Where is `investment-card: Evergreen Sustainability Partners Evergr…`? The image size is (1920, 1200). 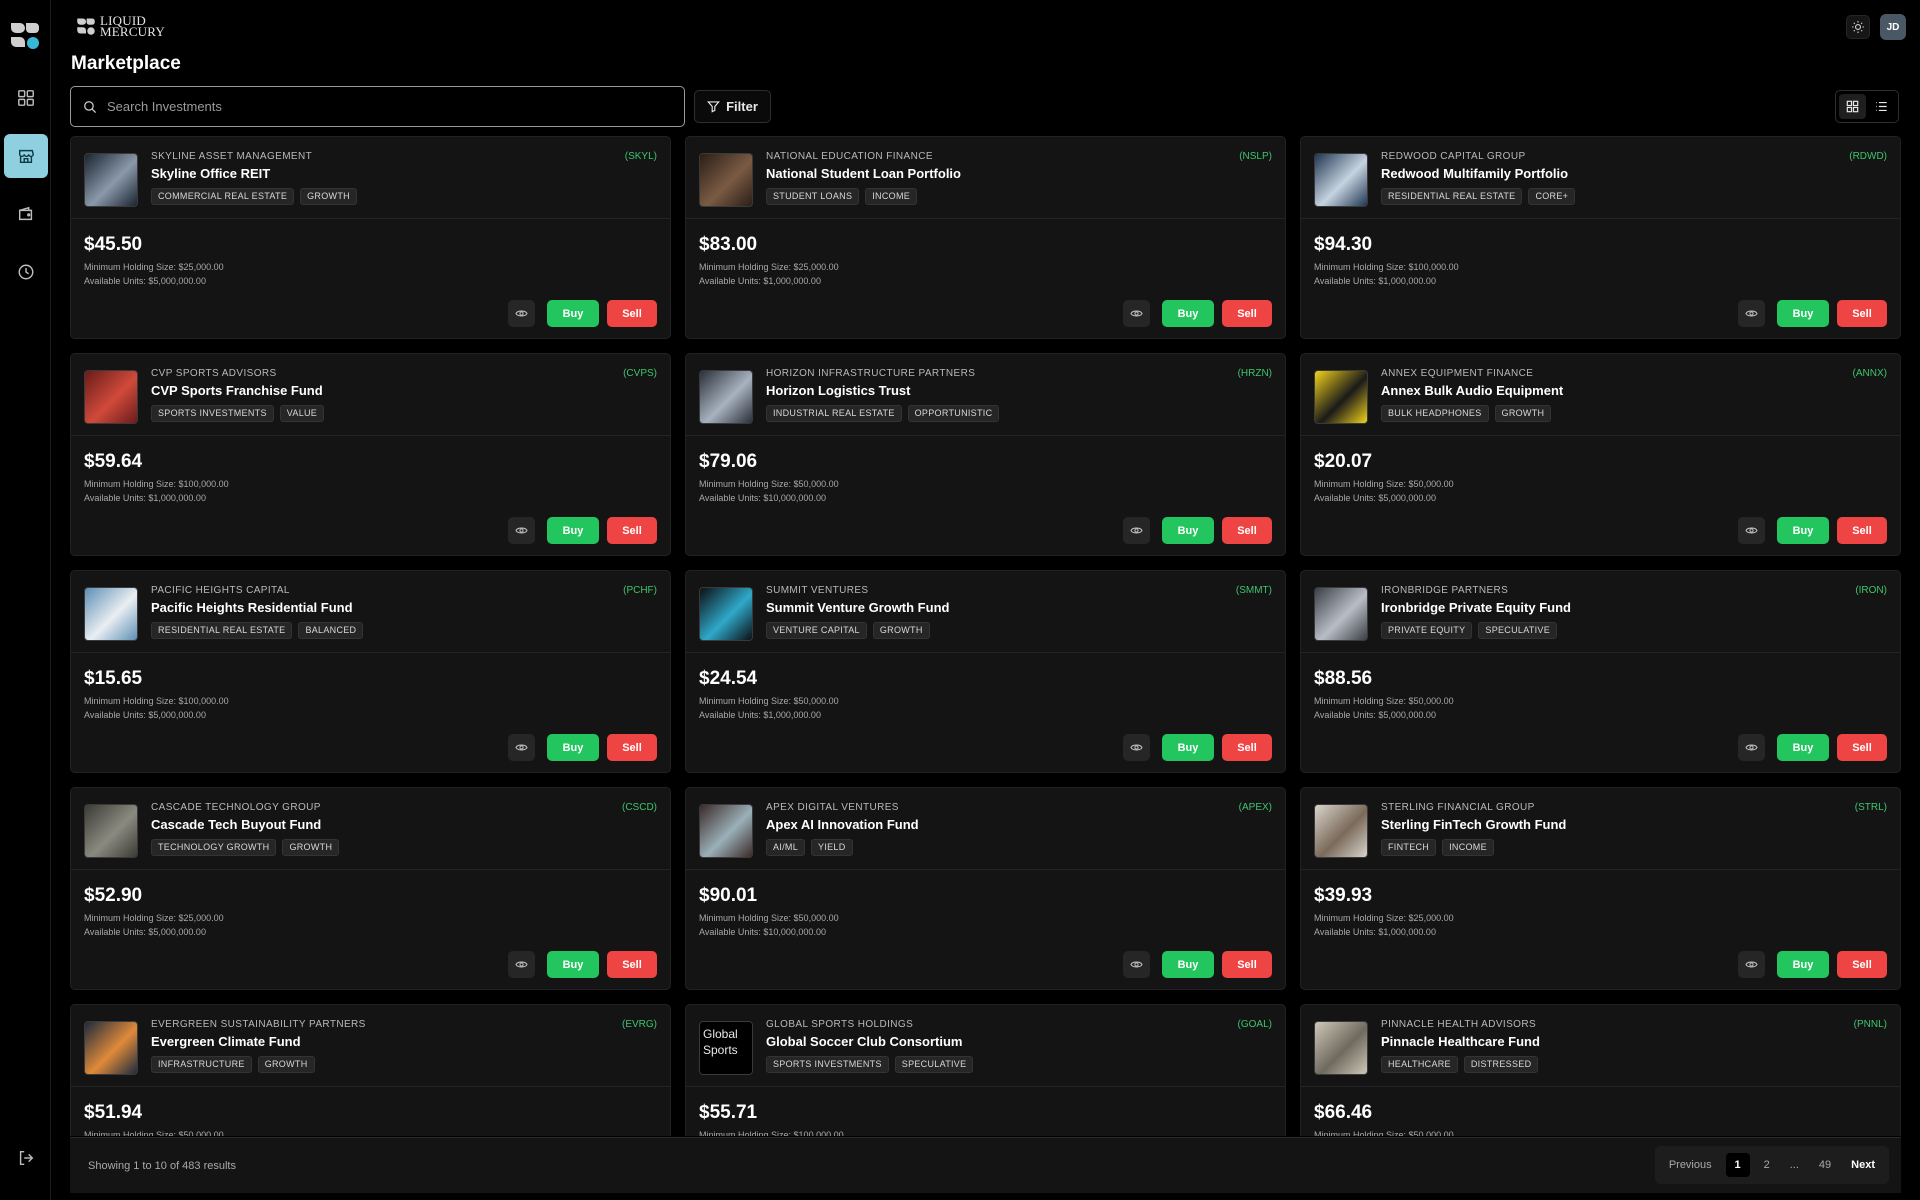
investment-card: Evergreen Sustainability Partners Evergr… is located at coordinates (370, 1070).